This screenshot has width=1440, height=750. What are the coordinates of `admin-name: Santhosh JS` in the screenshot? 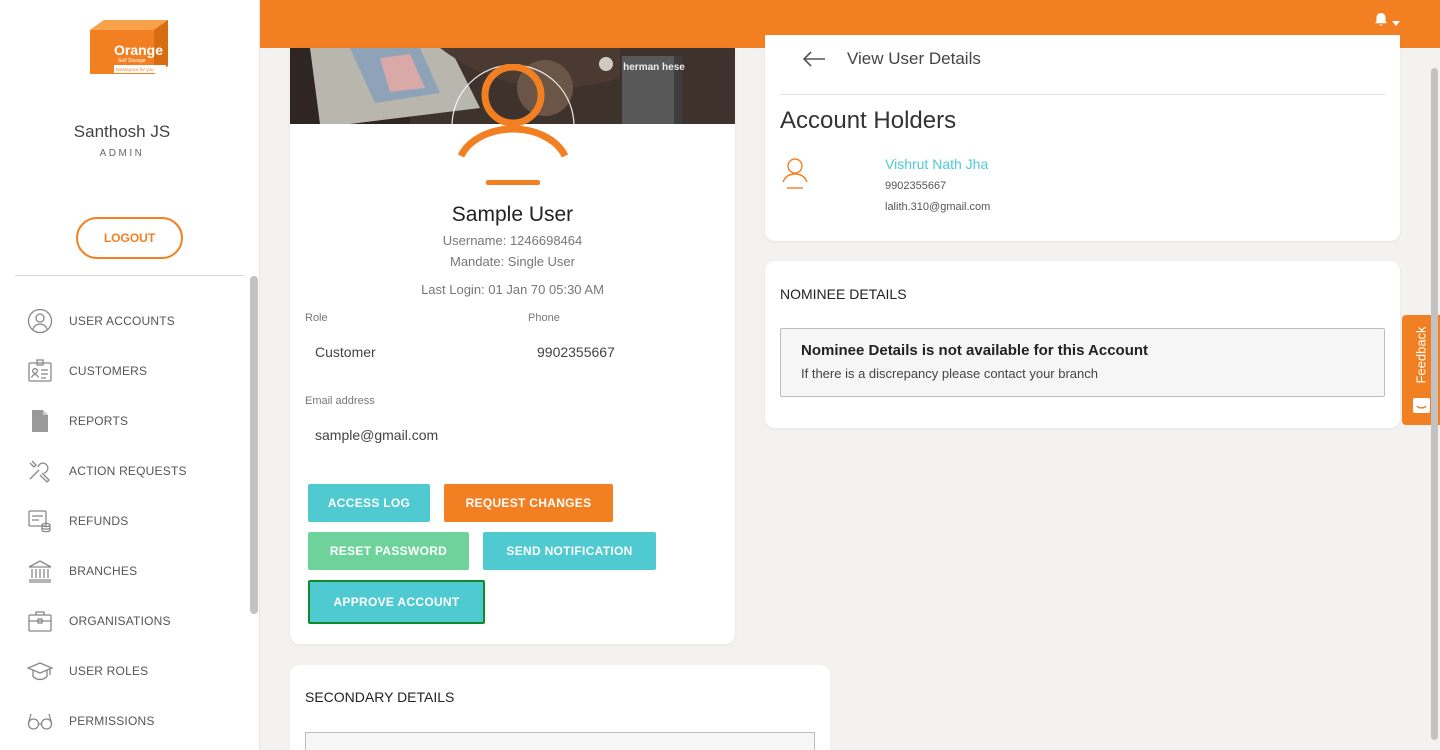 It's located at (122, 131).